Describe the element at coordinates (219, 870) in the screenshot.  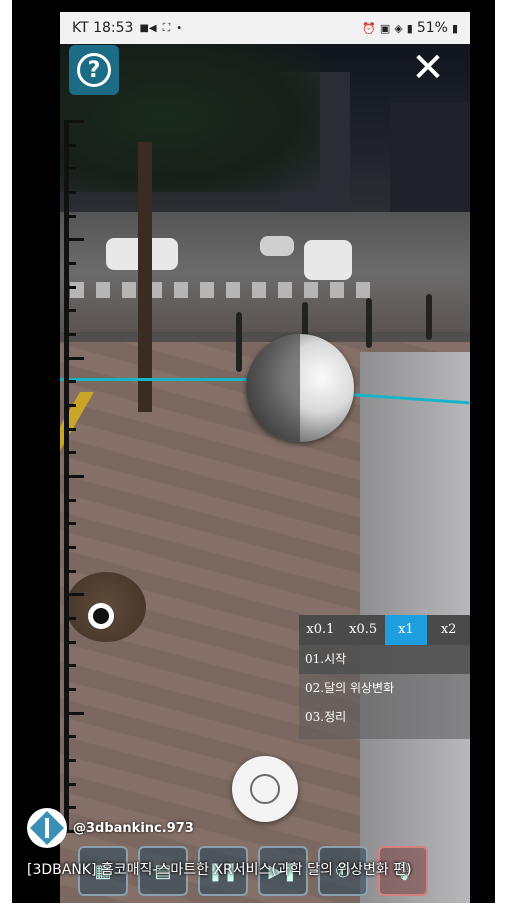
I see `video-caption: [3DBANK] 홈코매직-스마트한 XR서비스(과학 달의 위상변화 편)` at that location.